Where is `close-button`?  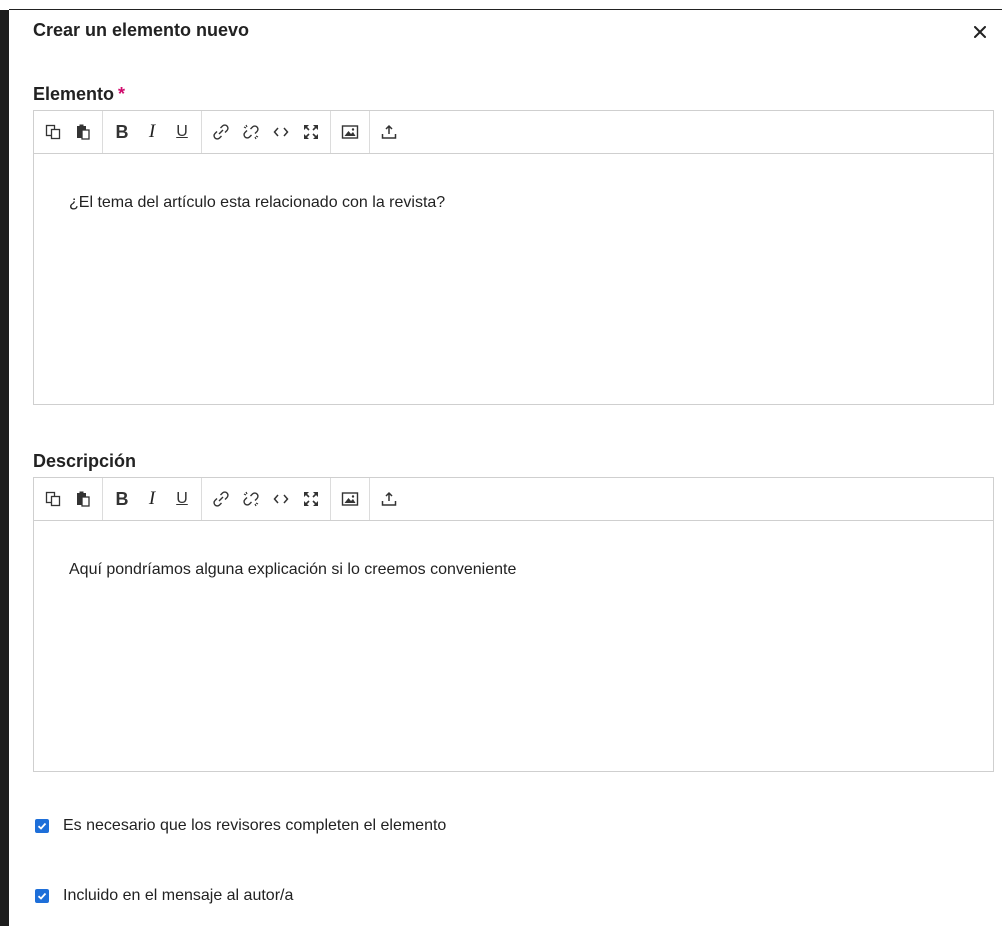
close-button is located at coordinates (980, 32).